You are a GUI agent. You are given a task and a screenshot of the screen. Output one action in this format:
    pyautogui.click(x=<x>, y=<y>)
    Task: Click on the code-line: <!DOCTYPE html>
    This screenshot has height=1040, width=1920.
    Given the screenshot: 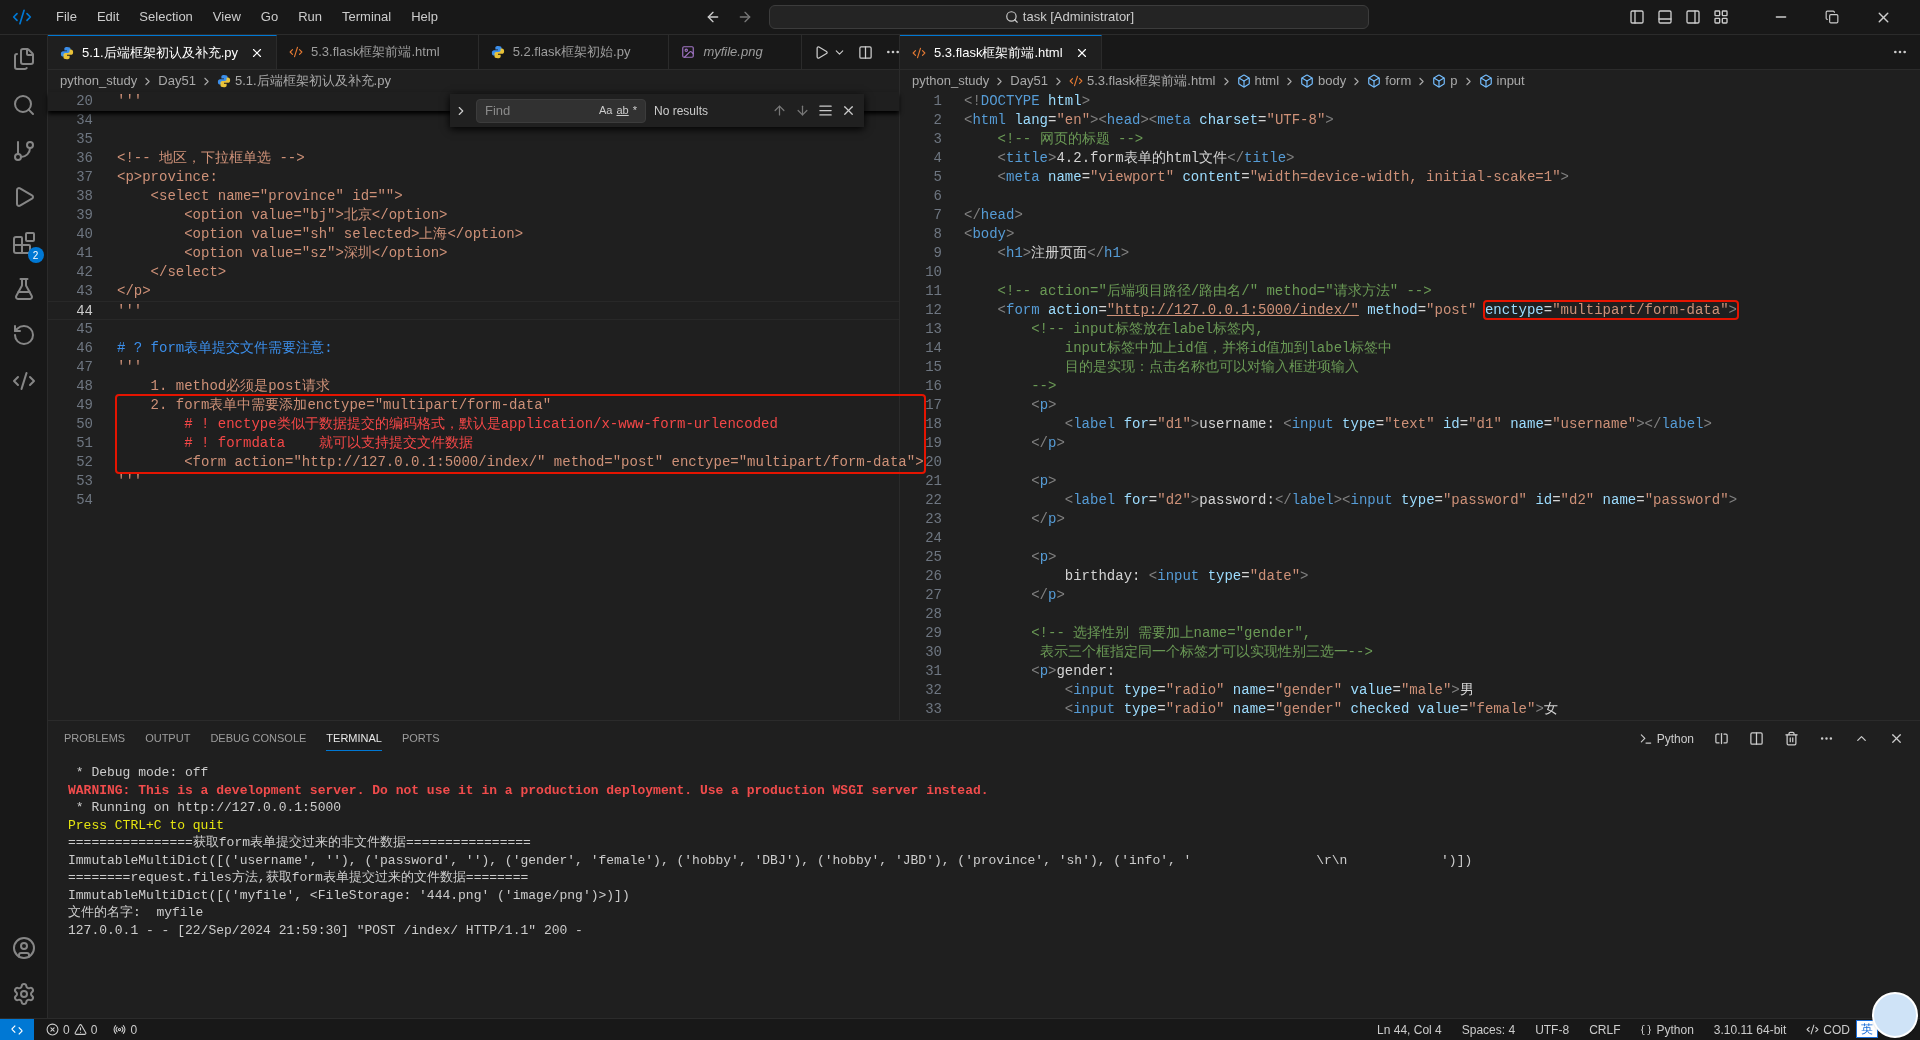 What is the action you would take?
    pyautogui.click(x=1027, y=101)
    